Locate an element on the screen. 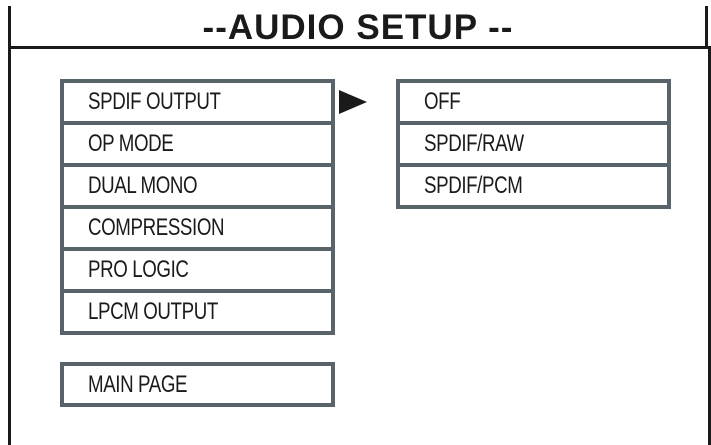  menu-item-label: COMPRESSION is located at coordinates (156, 227).